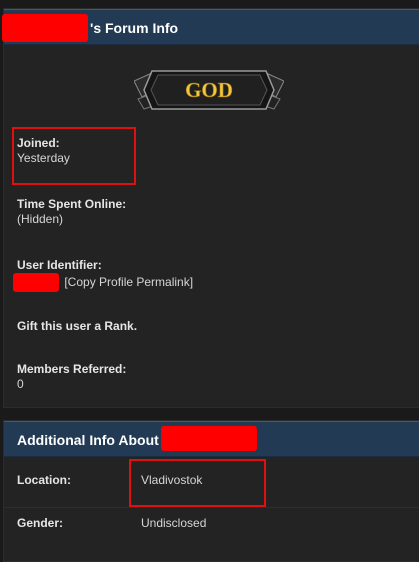 This screenshot has height=562, width=419. I want to click on gender-row: Gender: Undisclosed, so click(207, 523).